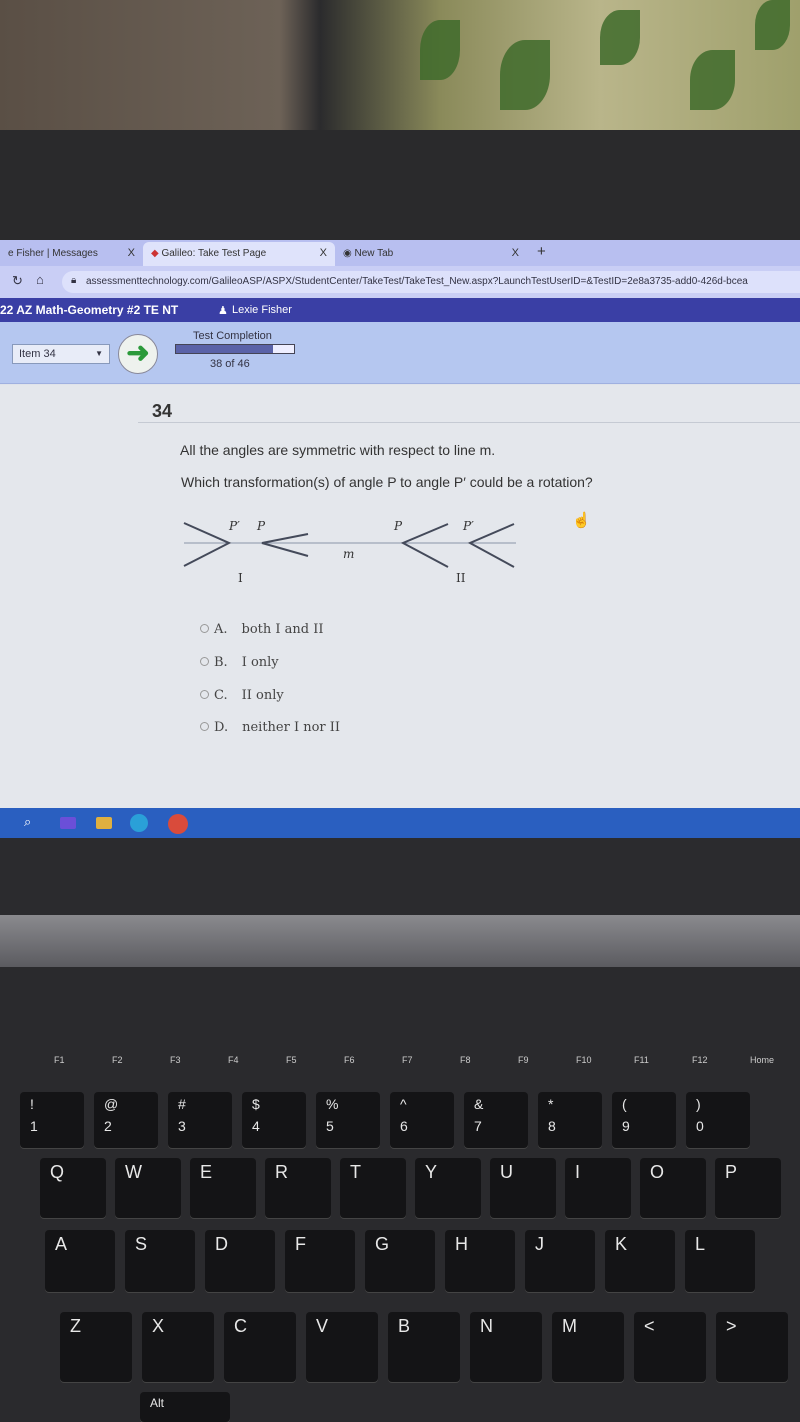 Image resolution: width=800 pixels, height=1422 pixels. I want to click on option-a: A. both I and II, so click(262, 629).